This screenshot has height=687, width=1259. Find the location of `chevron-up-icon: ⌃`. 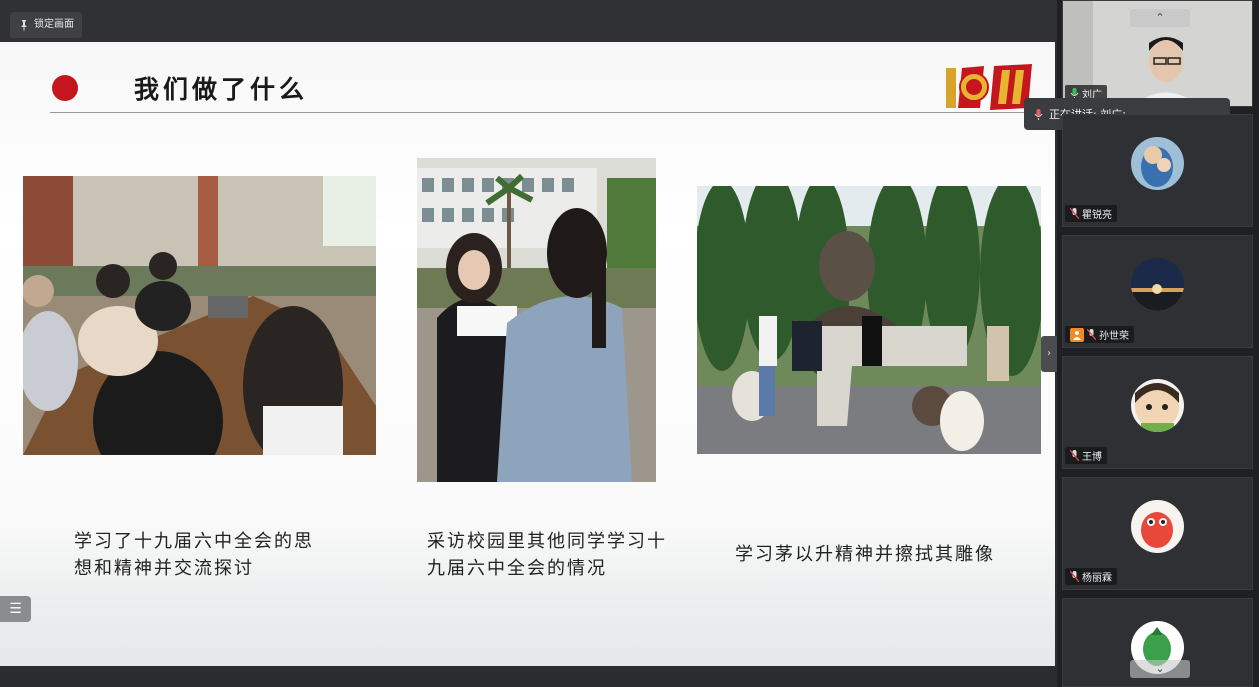

chevron-up-icon: ⌃ is located at coordinates (1160, 17).